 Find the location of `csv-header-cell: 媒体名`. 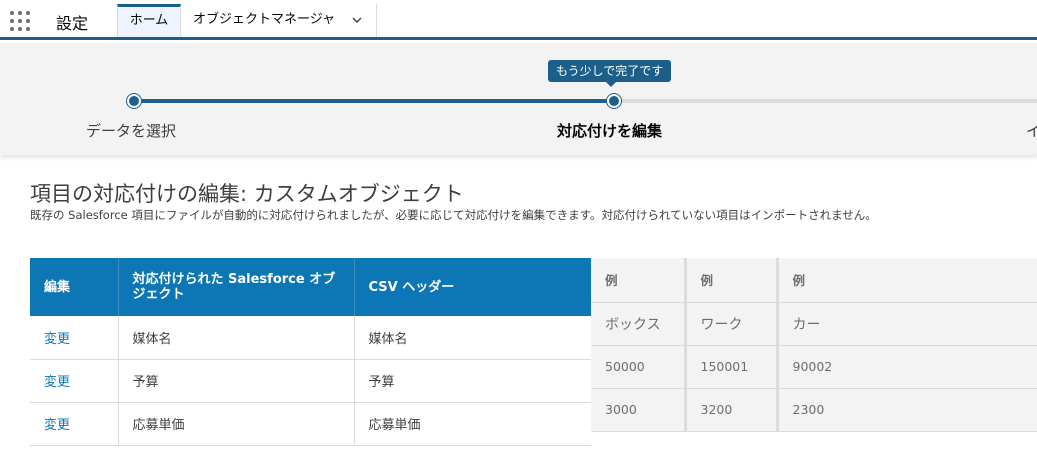

csv-header-cell: 媒体名 is located at coordinates (472, 338).